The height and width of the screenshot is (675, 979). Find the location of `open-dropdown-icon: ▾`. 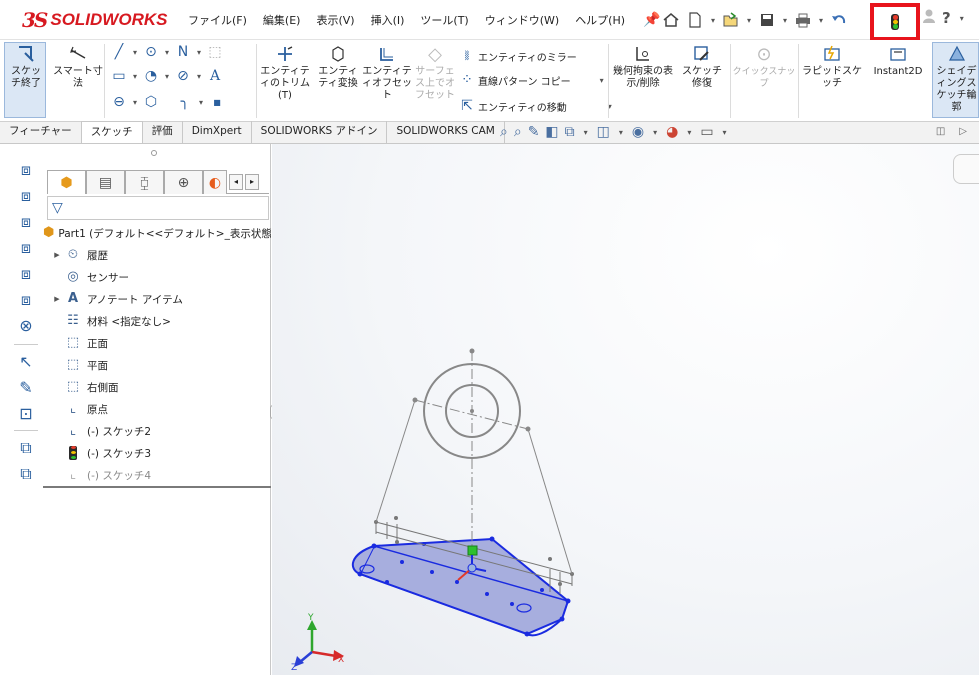

open-dropdown-icon: ▾ is located at coordinates (749, 20).